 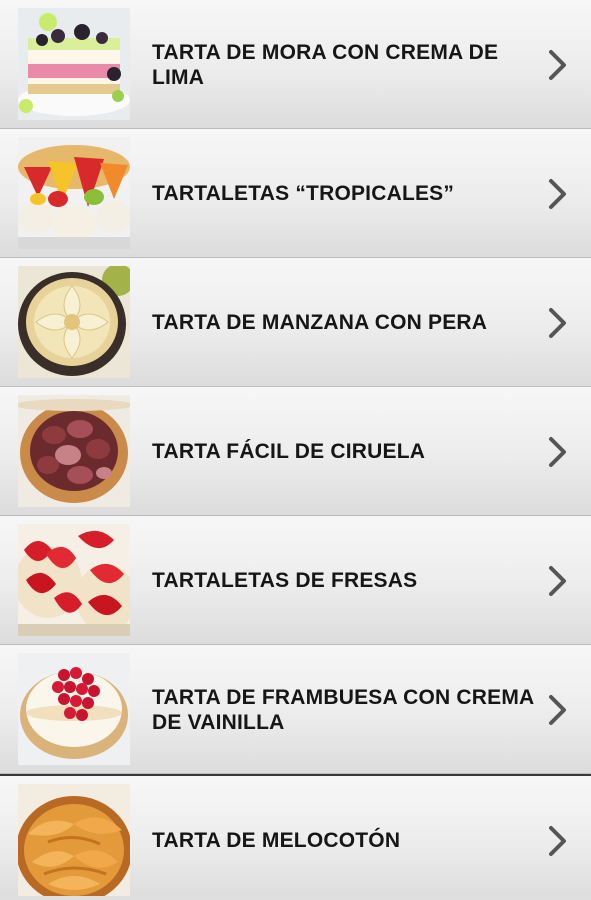 What do you see at coordinates (74, 322) in the screenshot?
I see `apple-pear-tart-photo` at bounding box center [74, 322].